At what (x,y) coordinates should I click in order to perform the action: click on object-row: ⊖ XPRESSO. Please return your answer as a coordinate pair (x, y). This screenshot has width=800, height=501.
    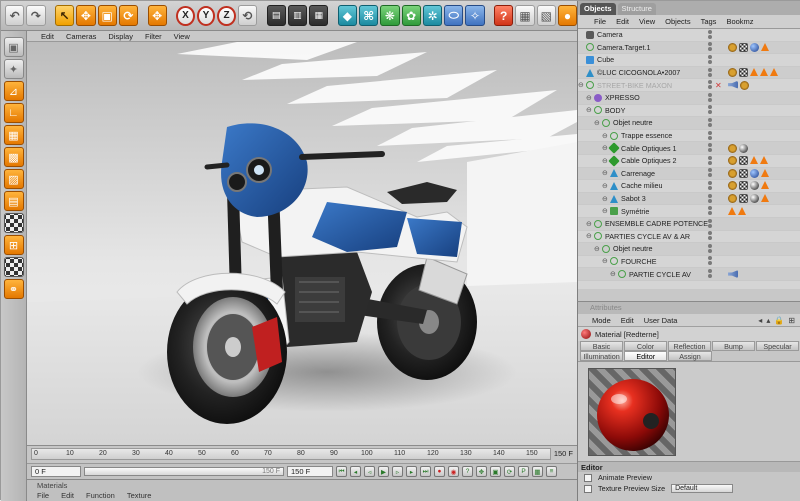
    Looking at the image, I should click on (689, 98).